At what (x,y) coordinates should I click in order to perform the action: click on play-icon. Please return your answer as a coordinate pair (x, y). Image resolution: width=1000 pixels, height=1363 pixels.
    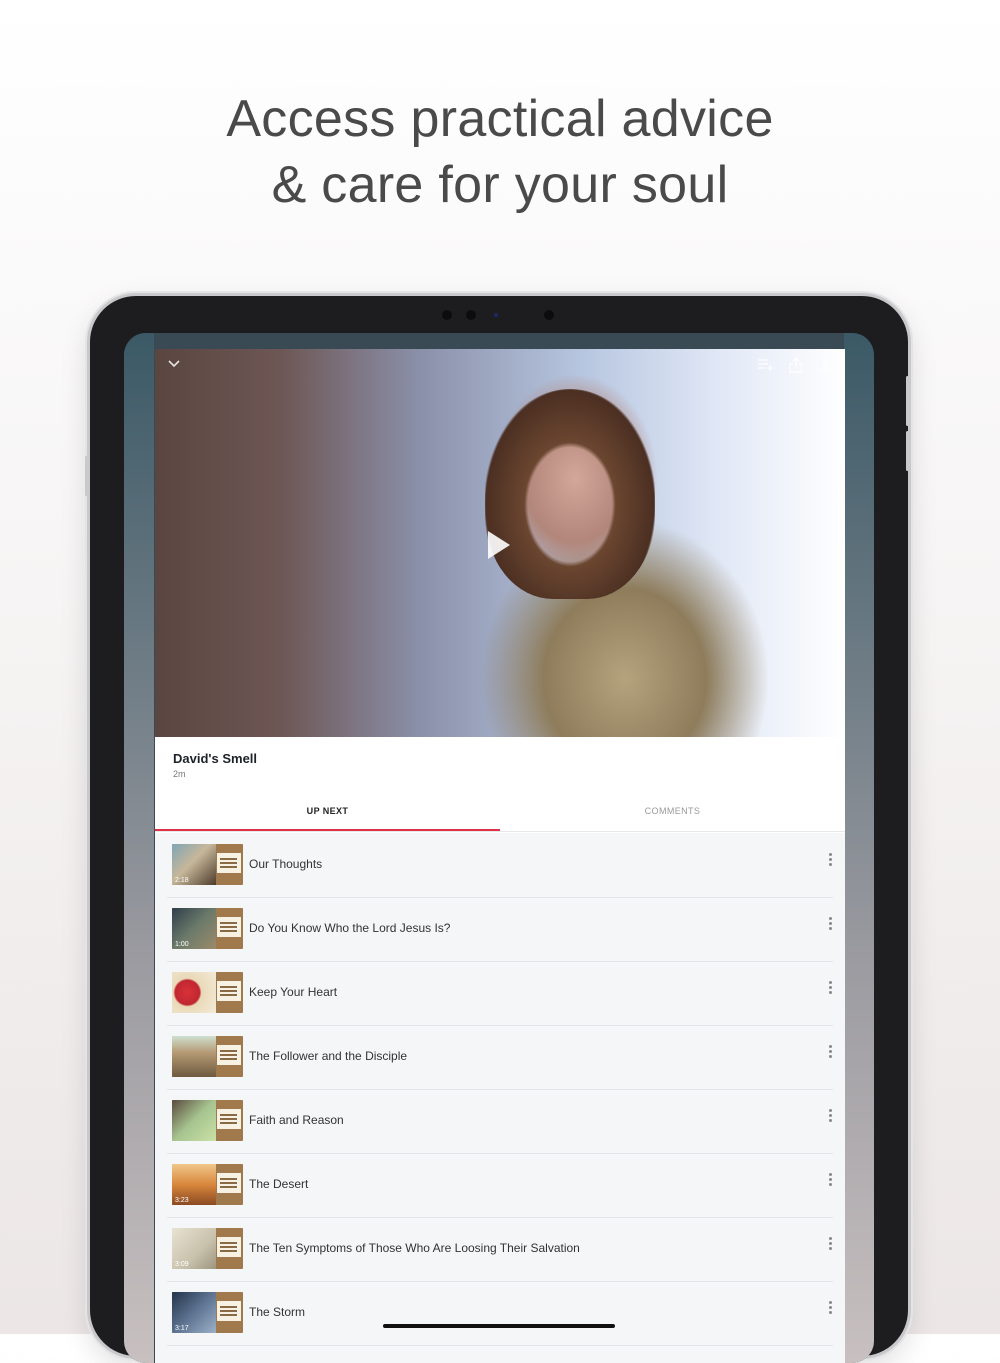
    Looking at the image, I should click on (499, 545).